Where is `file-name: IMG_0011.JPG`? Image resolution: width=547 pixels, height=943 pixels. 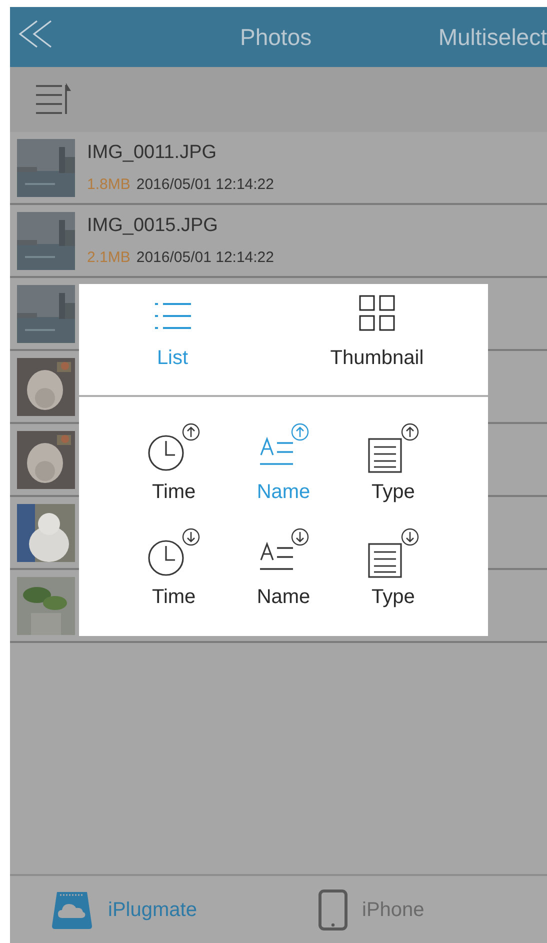 file-name: IMG_0011.JPG is located at coordinates (152, 153).